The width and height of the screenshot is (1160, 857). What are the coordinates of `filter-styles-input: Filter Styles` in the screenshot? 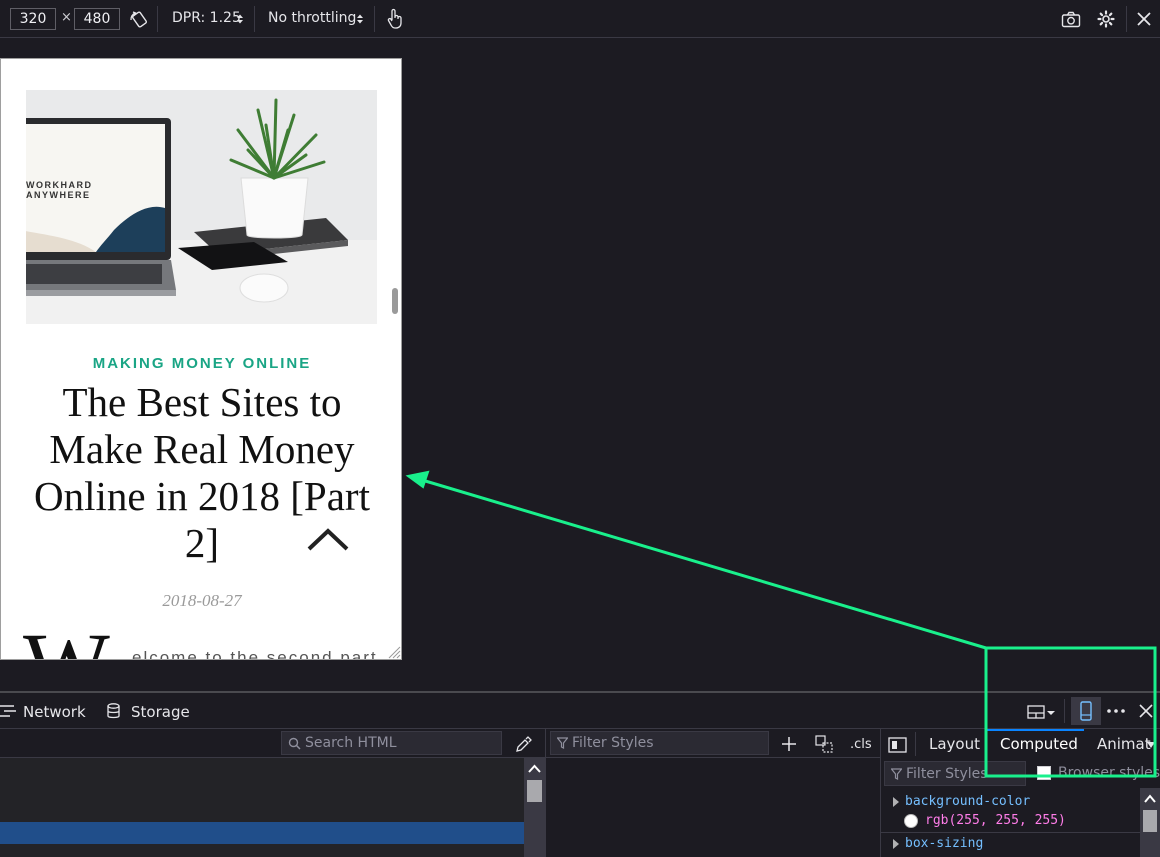 It's located at (659, 743).